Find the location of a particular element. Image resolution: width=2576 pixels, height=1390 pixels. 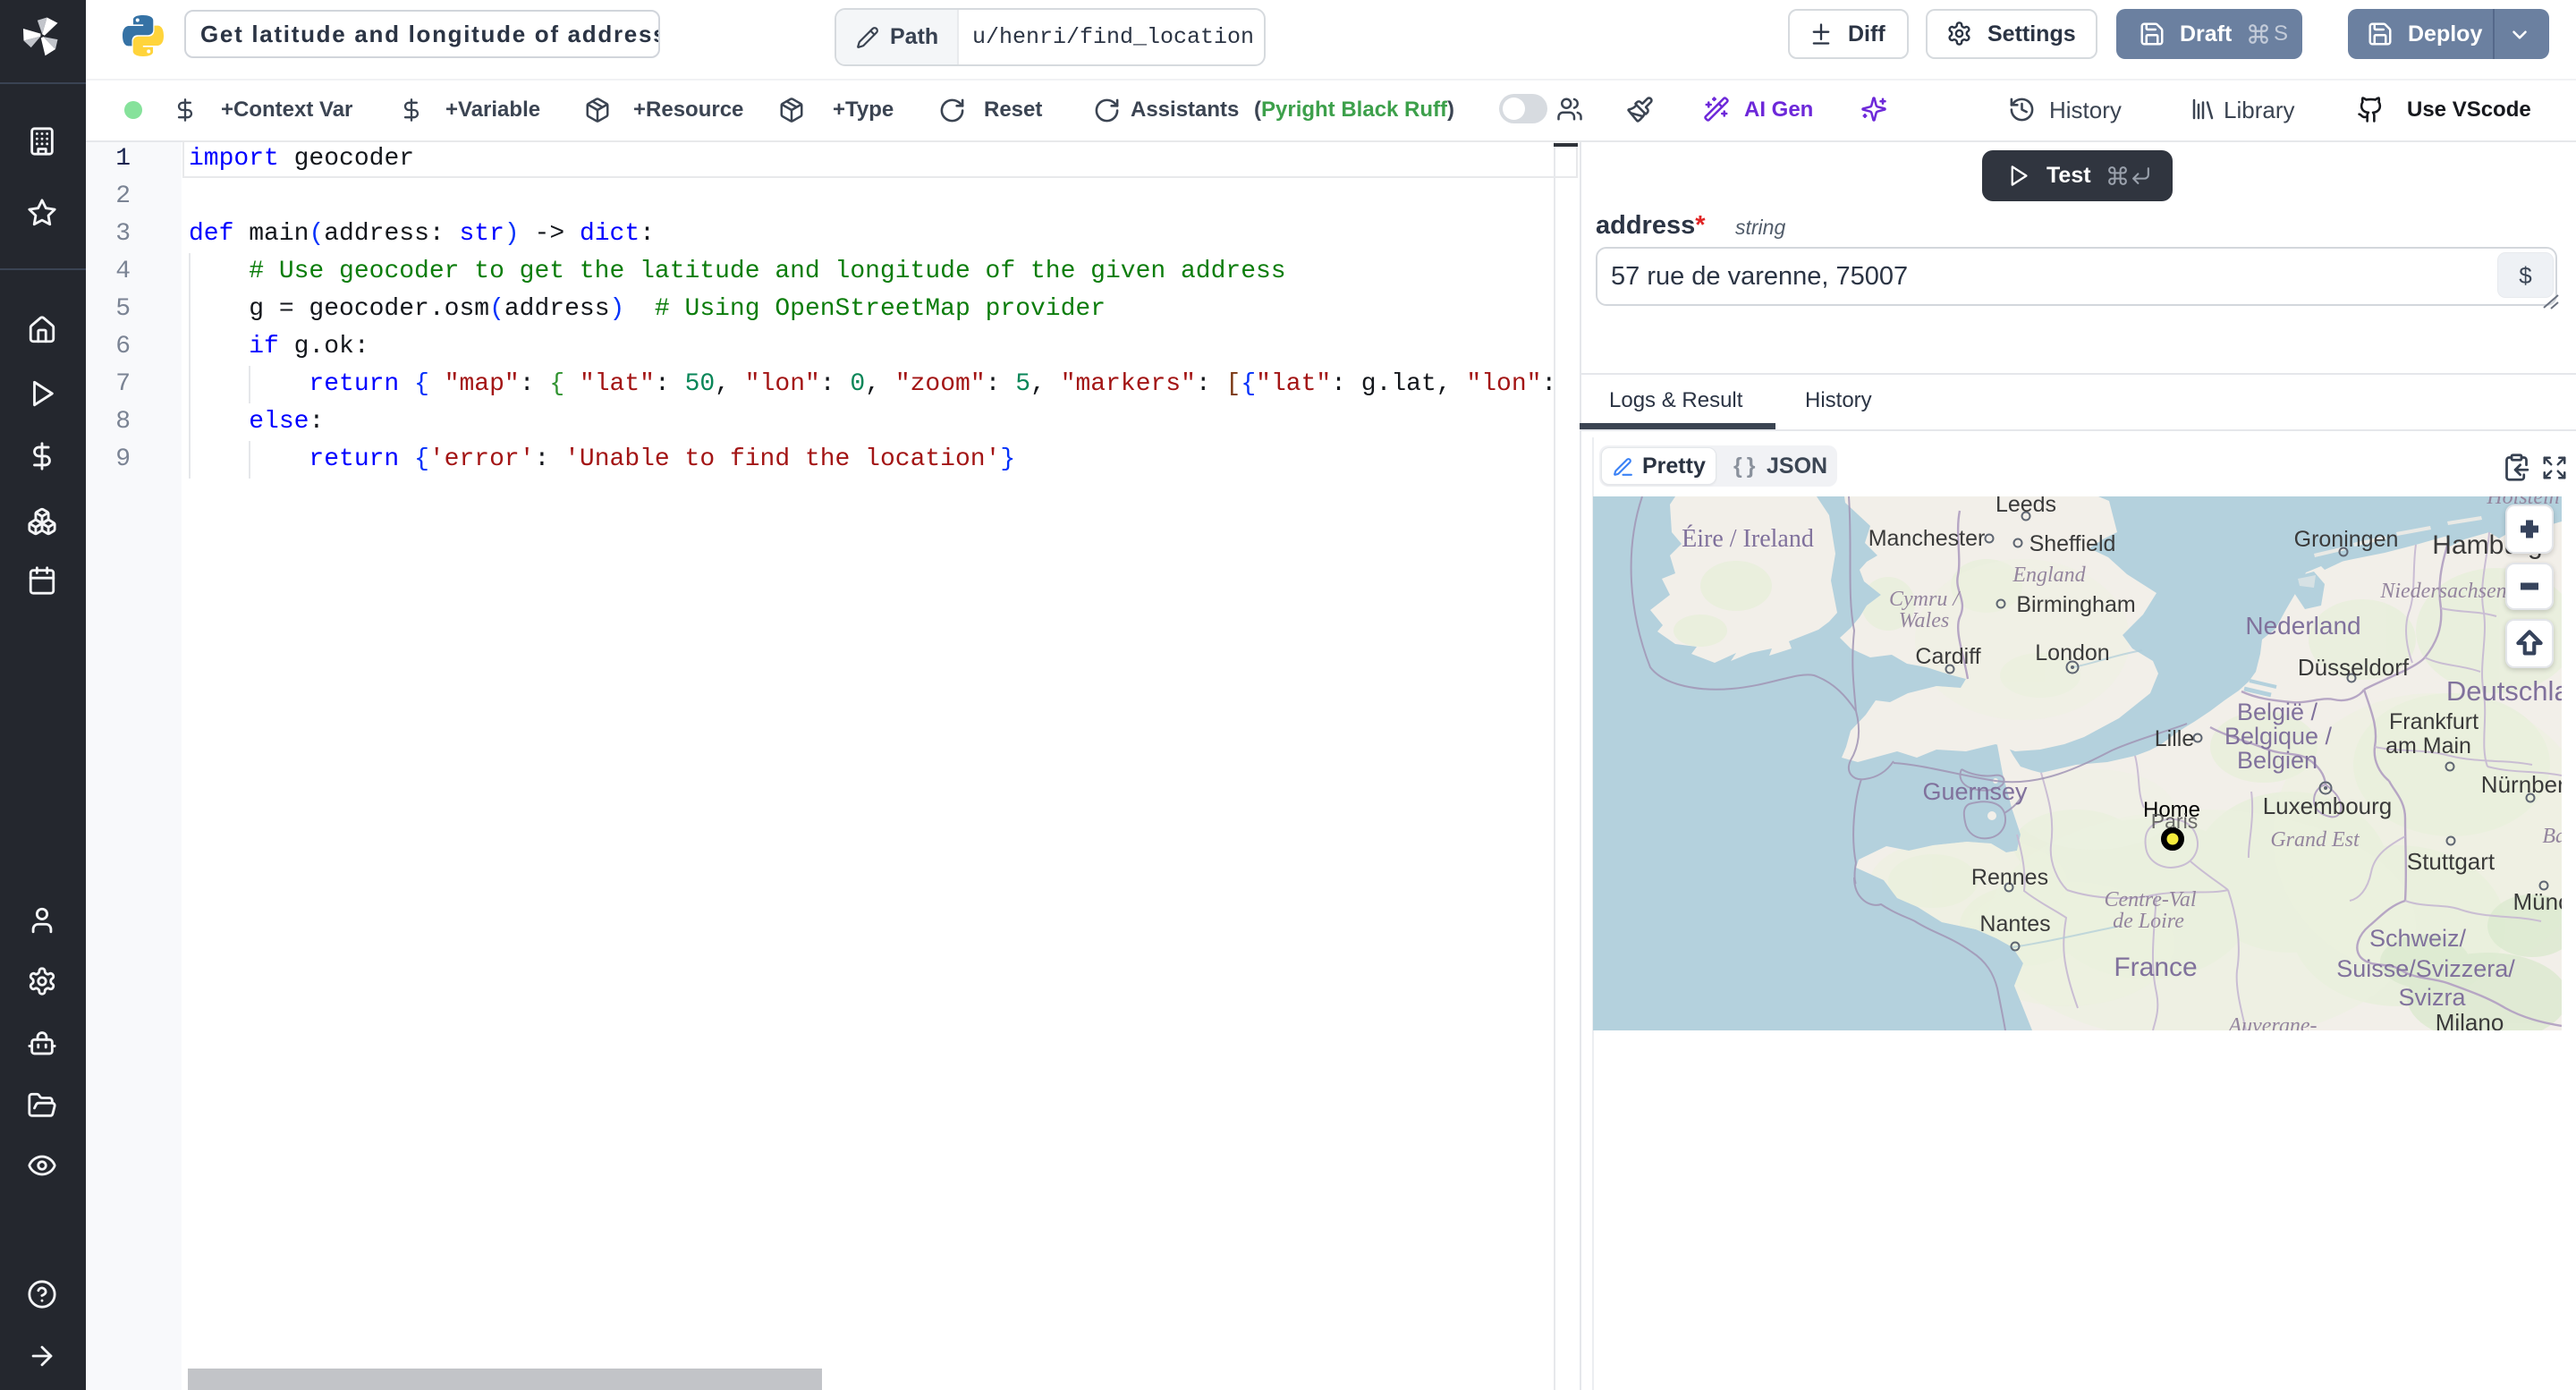

svg-text: Auvergne- is located at coordinates (2271, 1022).